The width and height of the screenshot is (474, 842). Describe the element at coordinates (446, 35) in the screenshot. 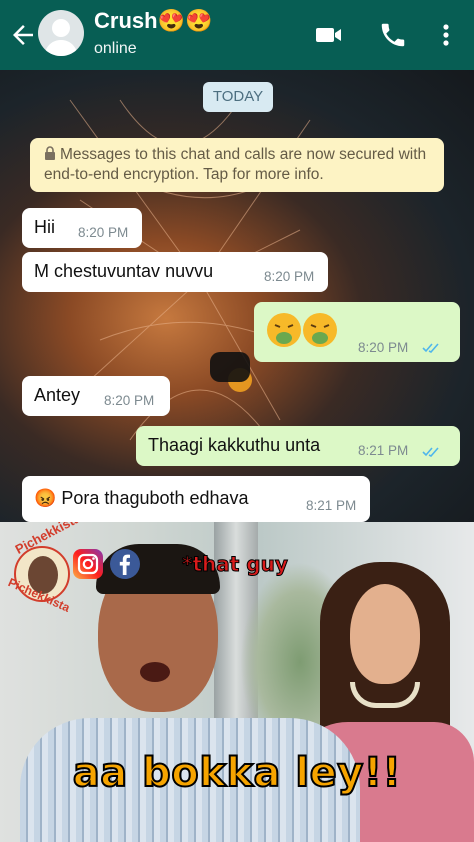

I see `more-options-icon` at that location.